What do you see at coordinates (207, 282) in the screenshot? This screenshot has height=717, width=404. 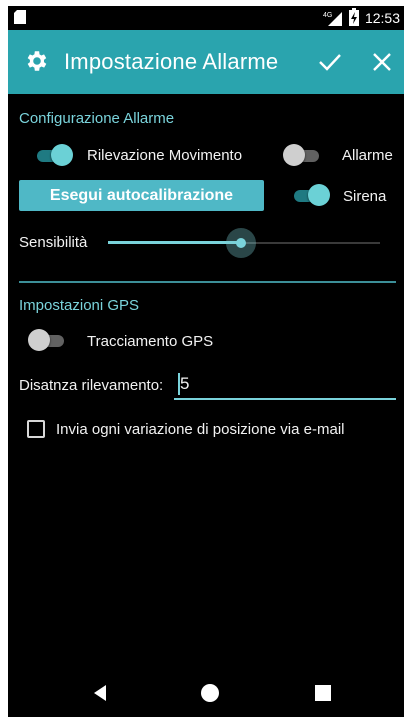 I see `section-divider` at bounding box center [207, 282].